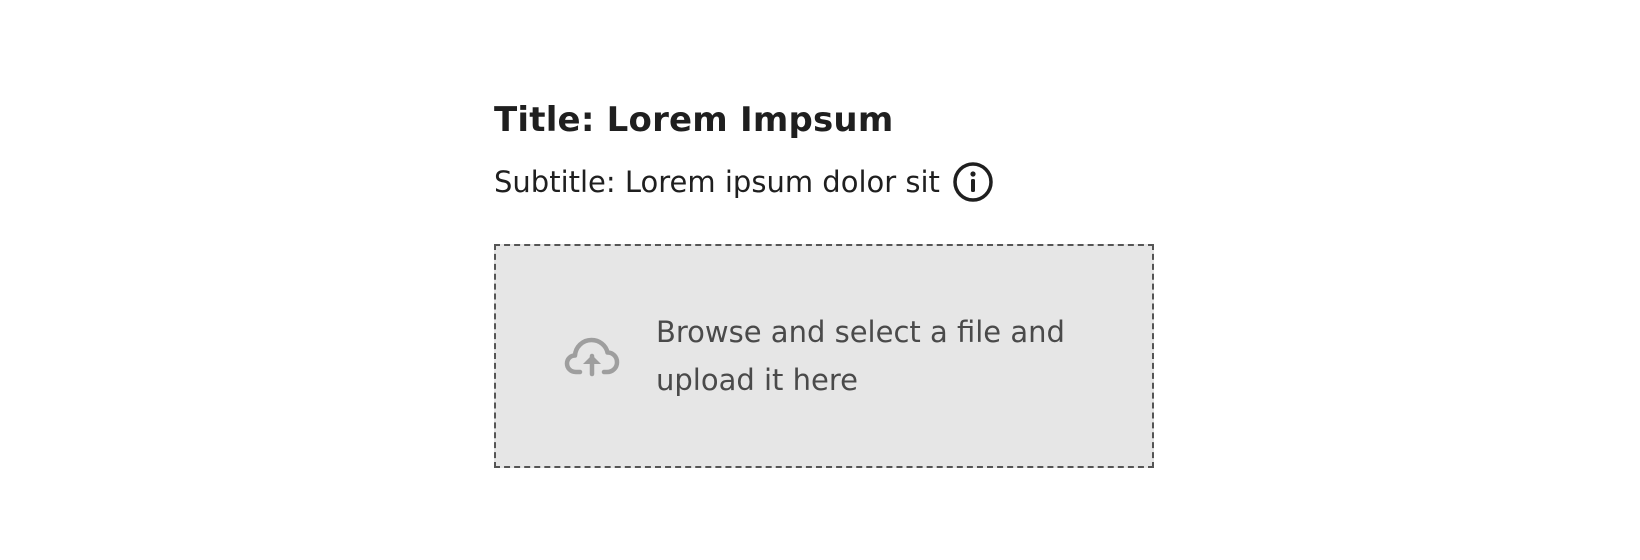 The height and width of the screenshot is (560, 1640). I want to click on subtitle-row: Subtitle: Lorem ipsum dolor sit, so click(824, 182).